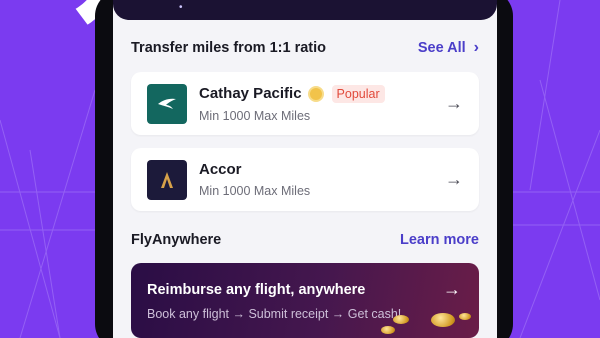 Image resolution: width=600 pixels, height=338 pixels. What do you see at coordinates (439, 240) in the screenshot?
I see `learn-more-link: Learn more` at bounding box center [439, 240].